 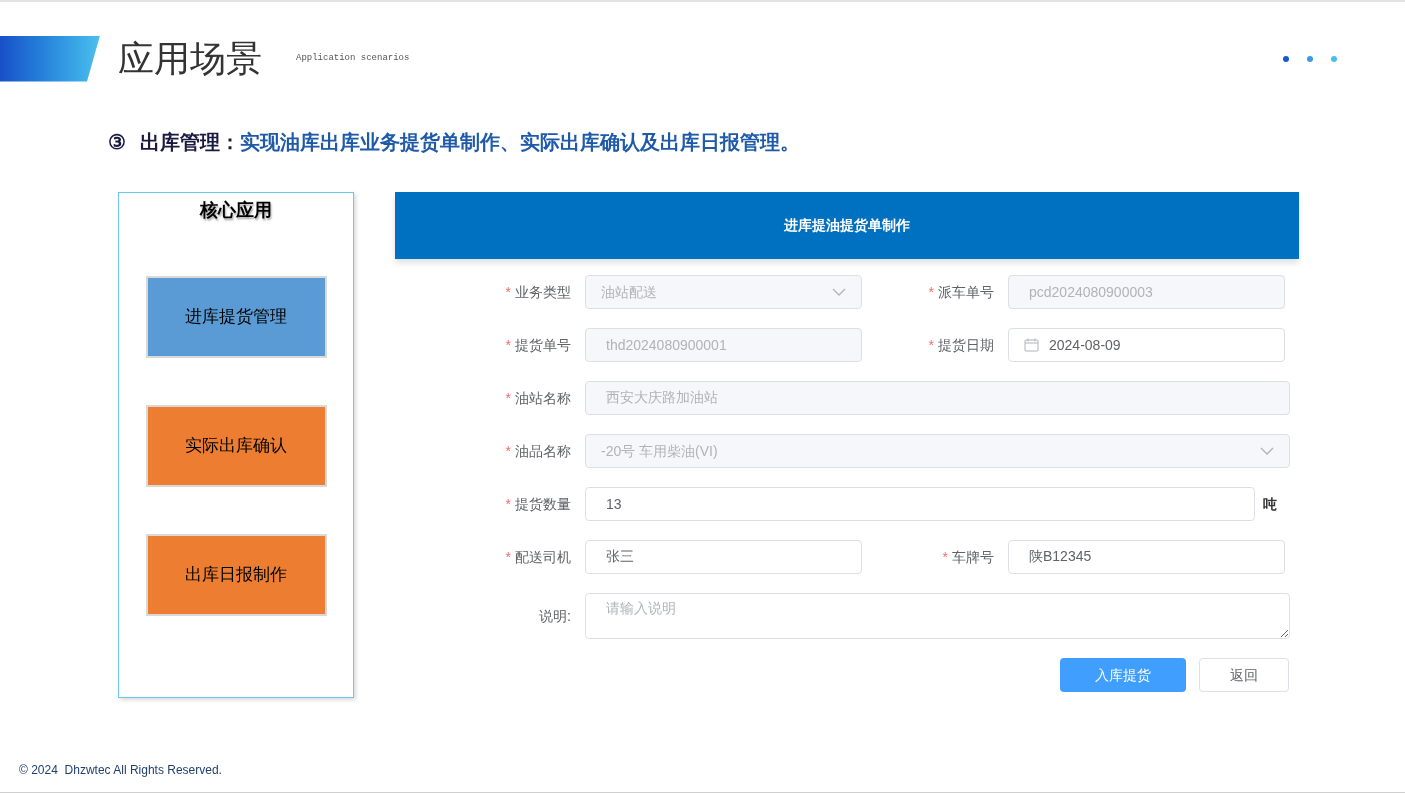 I want to click on card-title: 核心应用, so click(x=236, y=210).